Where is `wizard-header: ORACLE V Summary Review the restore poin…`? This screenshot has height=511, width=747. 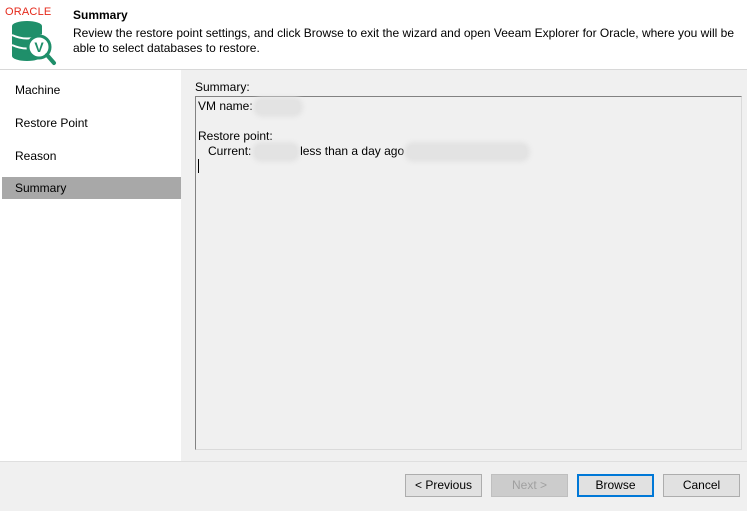
wizard-header: ORACLE V Summary Review the restore poin… is located at coordinates (373, 35).